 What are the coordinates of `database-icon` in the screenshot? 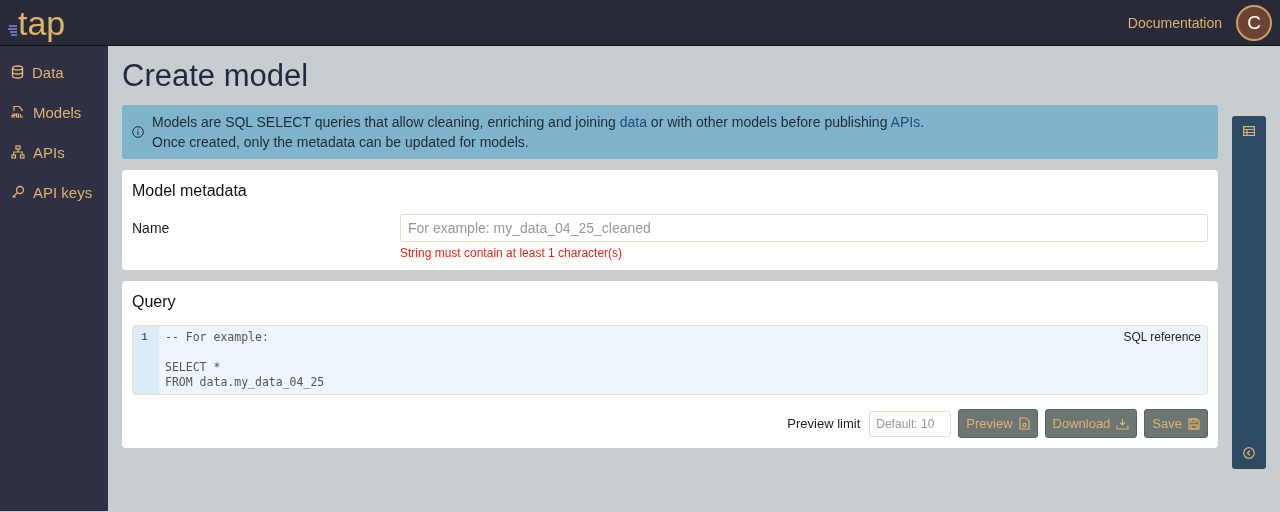 It's located at (17, 72).